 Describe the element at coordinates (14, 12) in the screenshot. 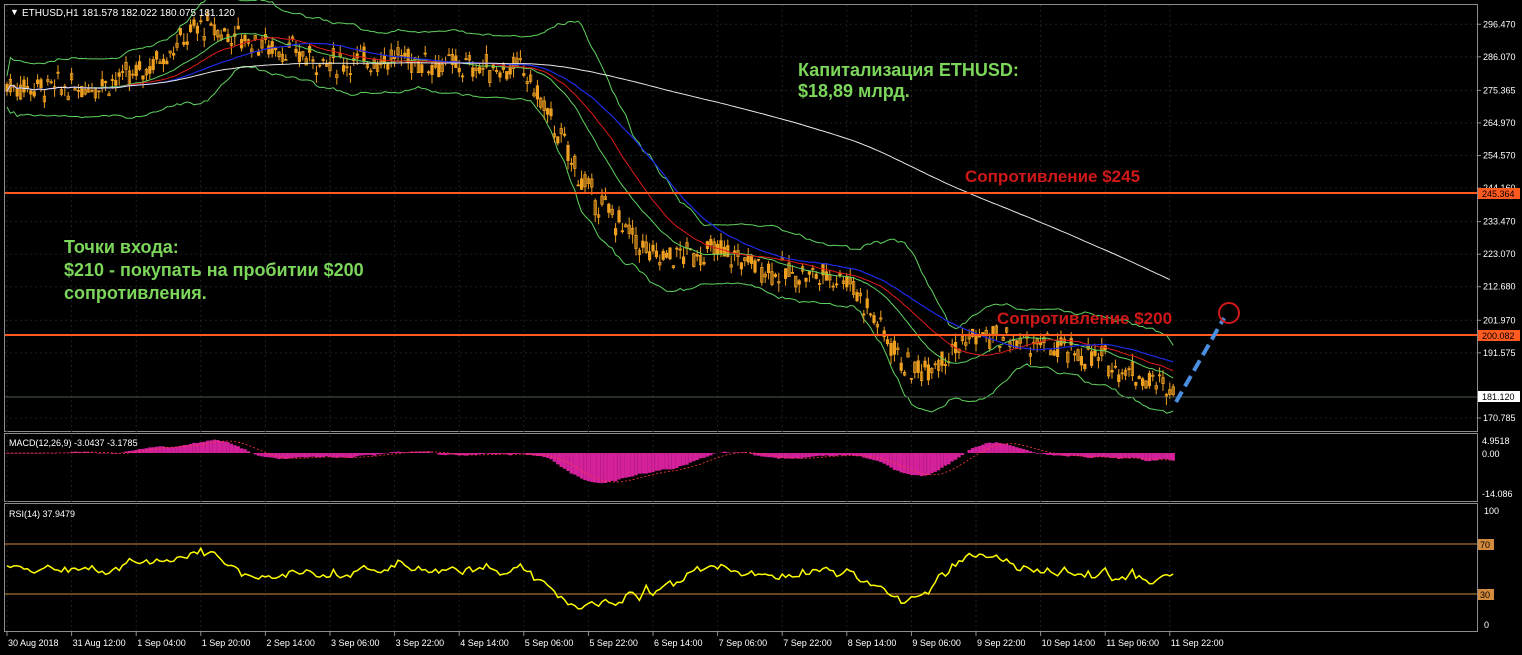

I see `collapse-arrow-icon: ▼` at that location.